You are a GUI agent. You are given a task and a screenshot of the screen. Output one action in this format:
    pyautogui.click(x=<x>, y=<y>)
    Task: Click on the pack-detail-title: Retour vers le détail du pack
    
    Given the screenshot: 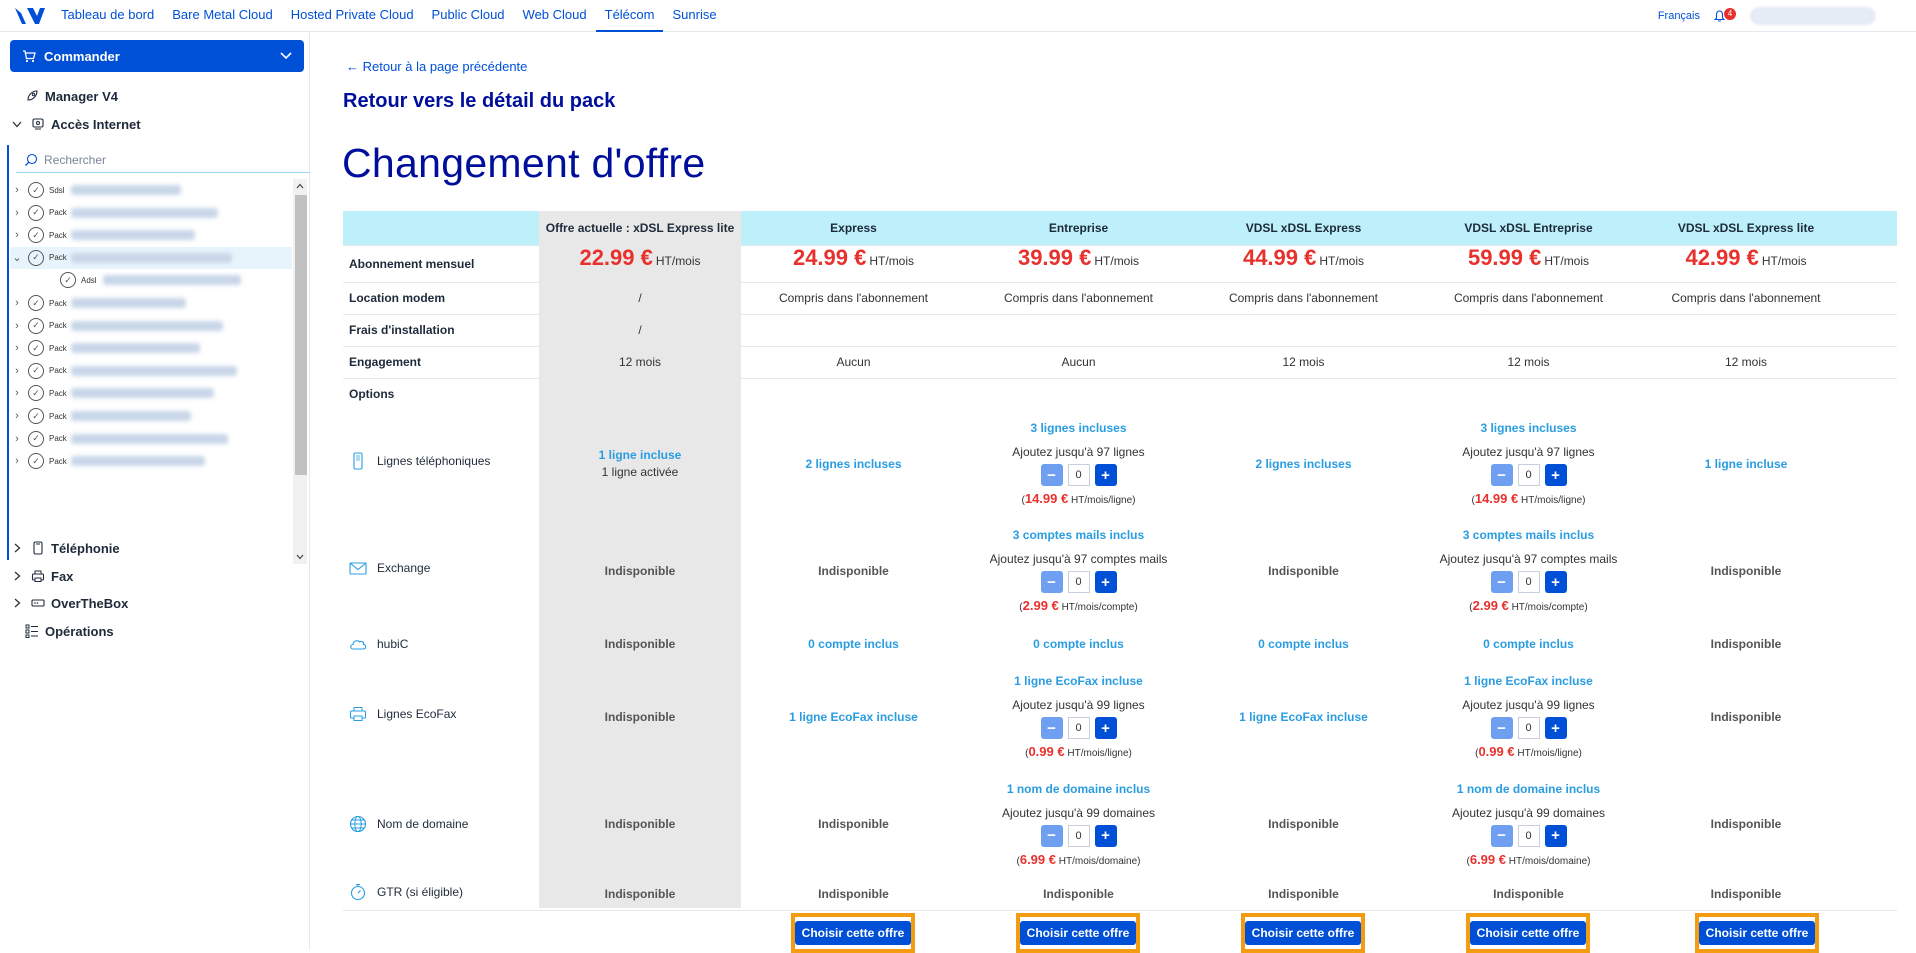 What is the action you would take?
    pyautogui.click(x=479, y=101)
    